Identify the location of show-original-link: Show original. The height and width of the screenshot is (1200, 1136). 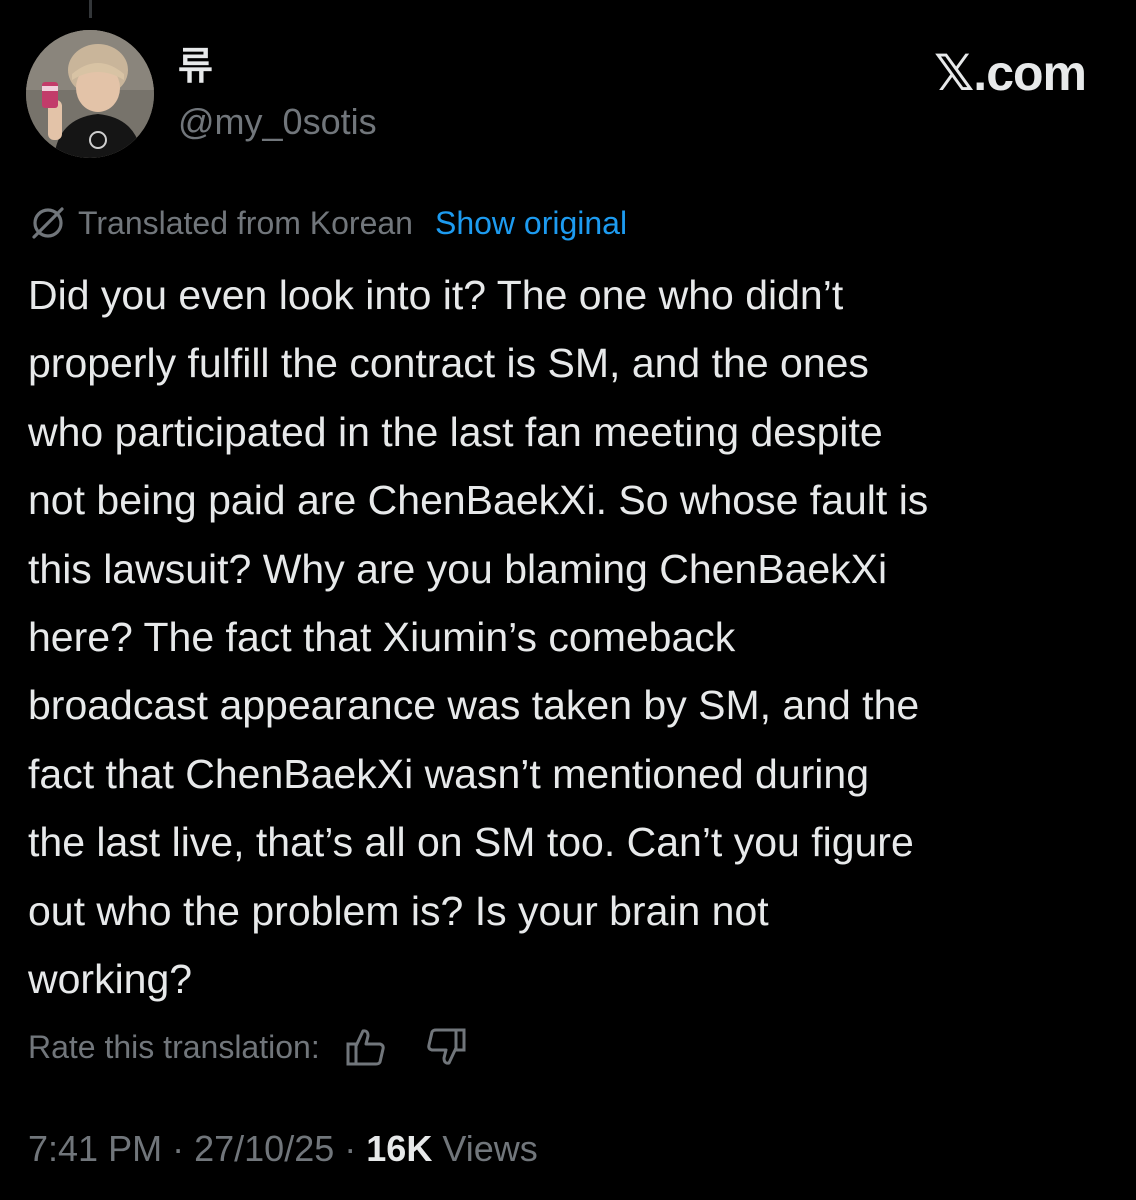
(531, 223).